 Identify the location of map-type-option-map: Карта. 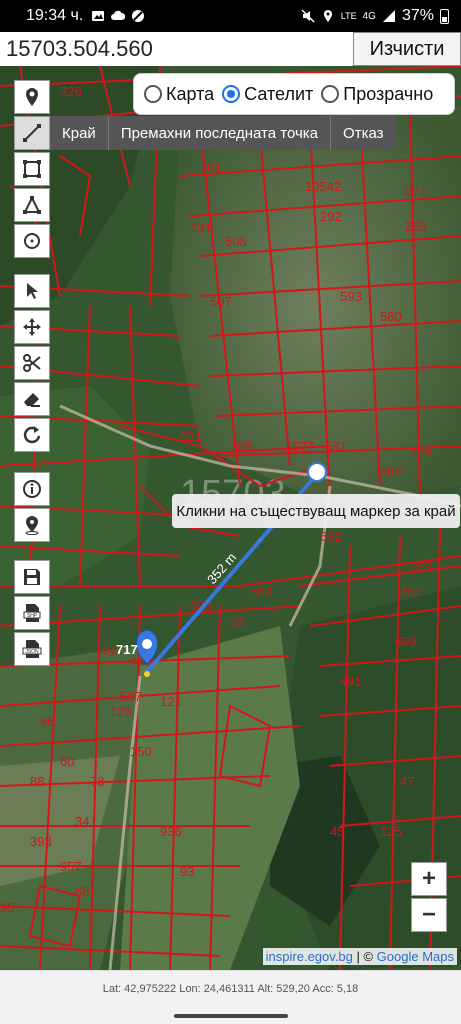
(179, 94).